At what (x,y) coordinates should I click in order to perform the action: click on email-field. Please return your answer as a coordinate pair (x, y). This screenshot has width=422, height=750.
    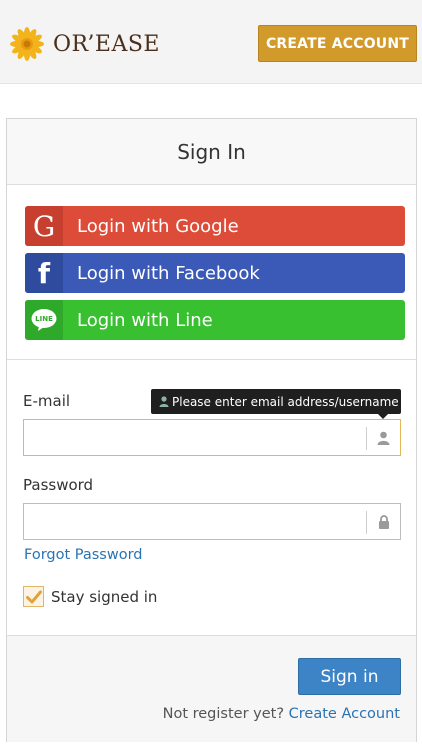
    Looking at the image, I should click on (212, 437).